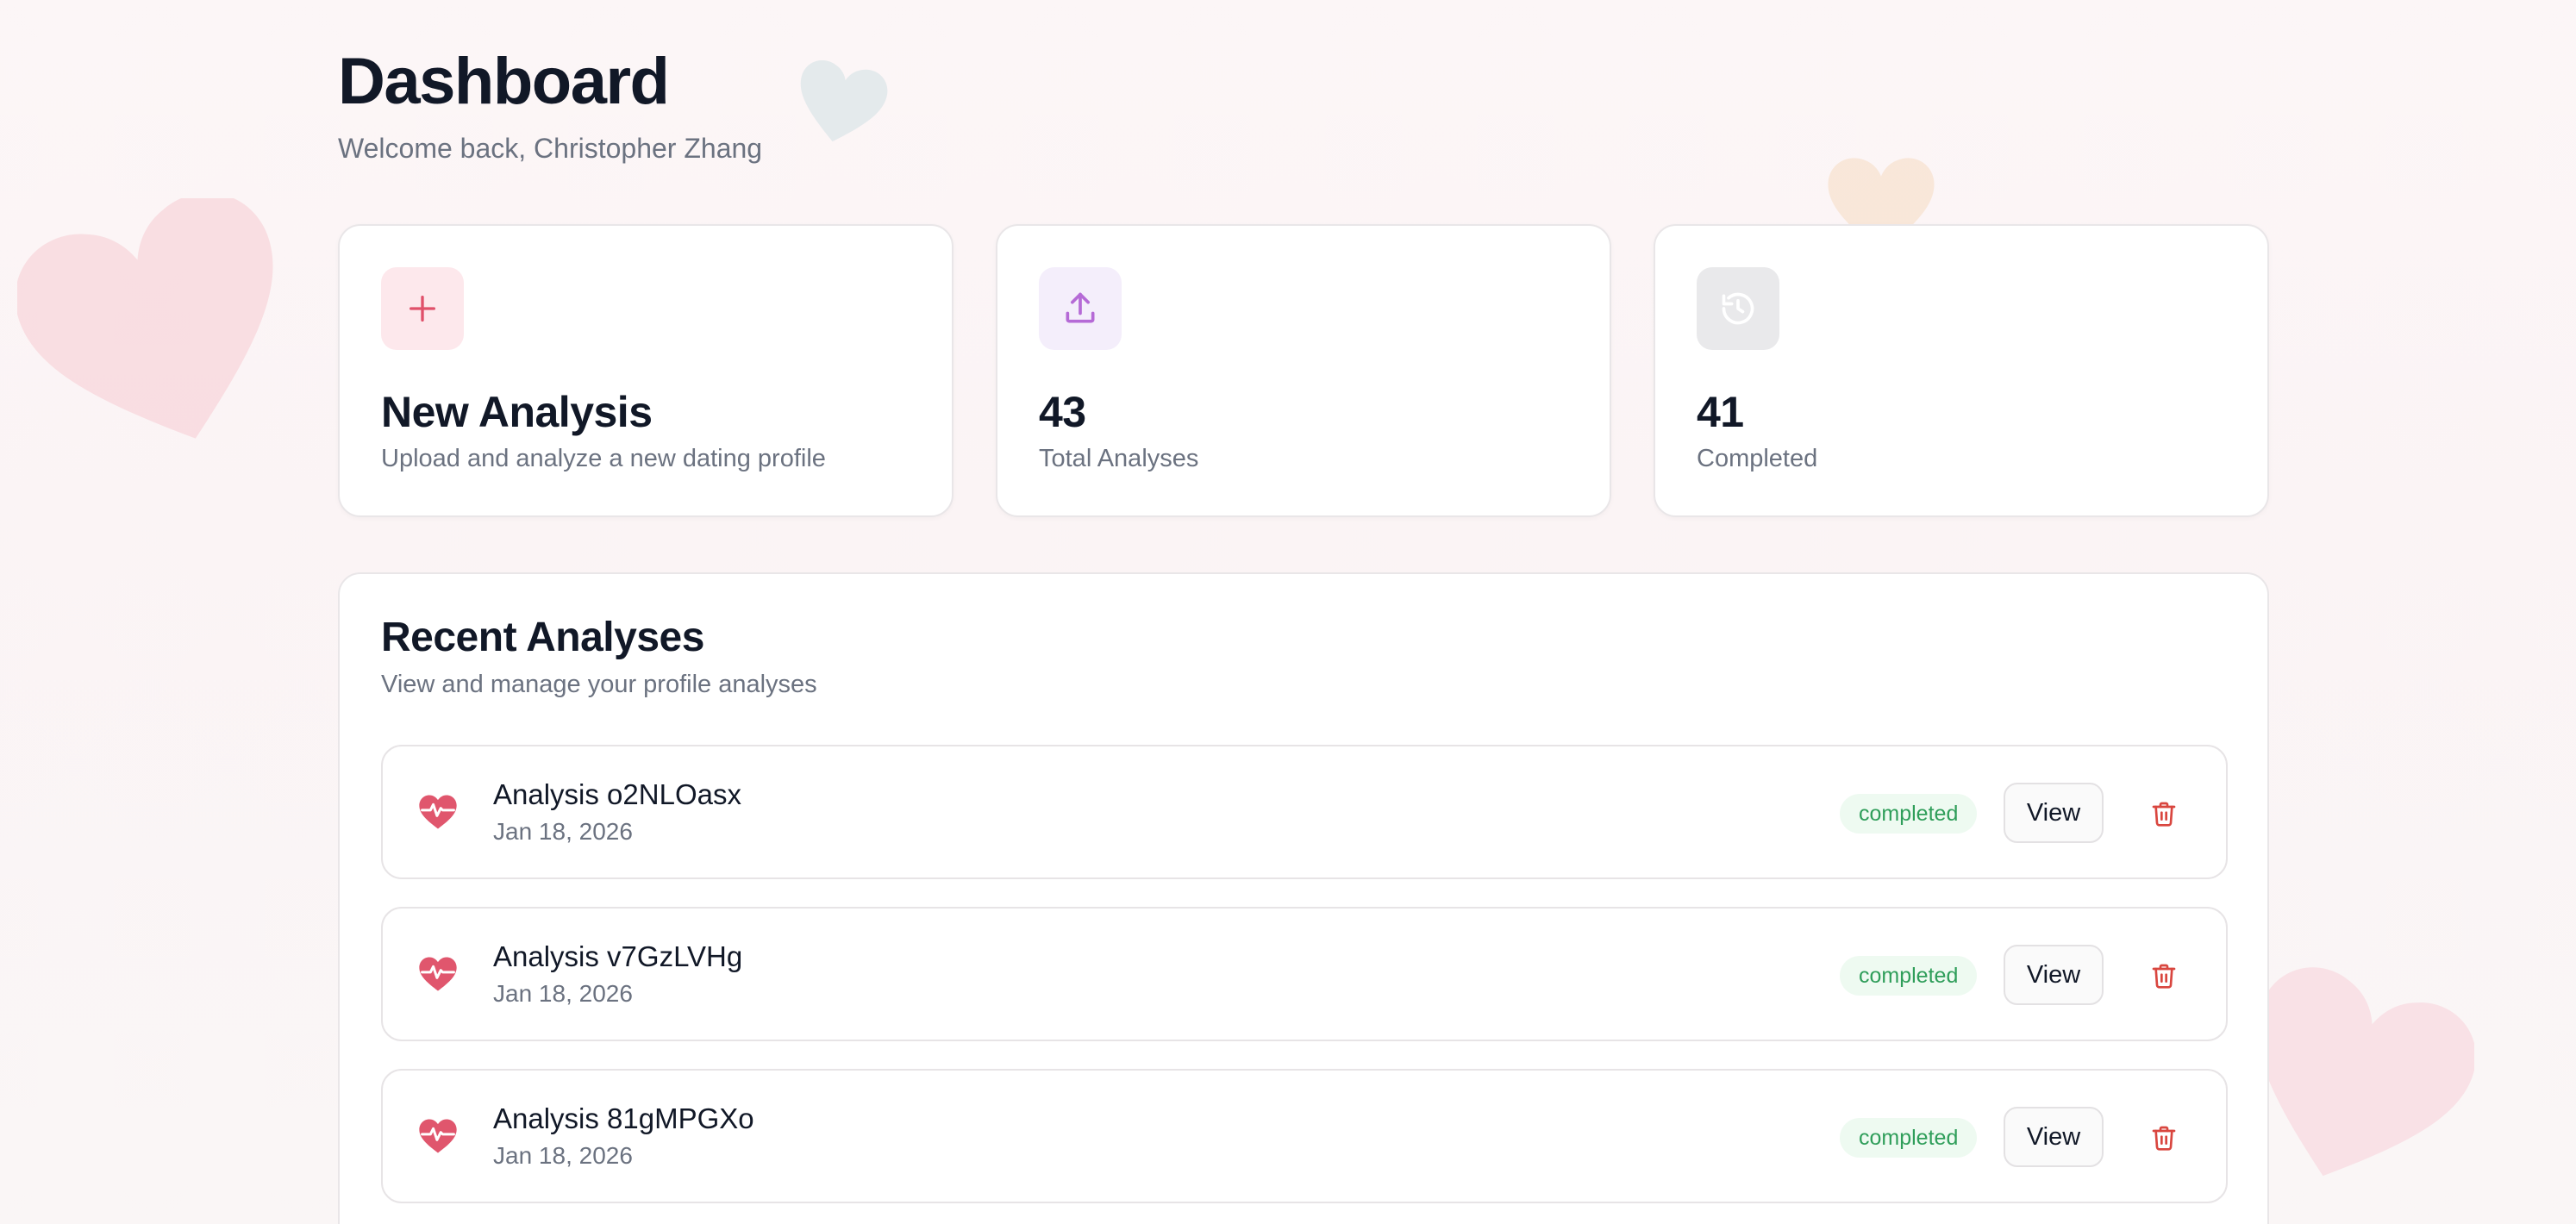 The width and height of the screenshot is (2576, 1224). What do you see at coordinates (623, 1118) in the screenshot?
I see `analysis-title: Analysis 81gMPGXo` at bounding box center [623, 1118].